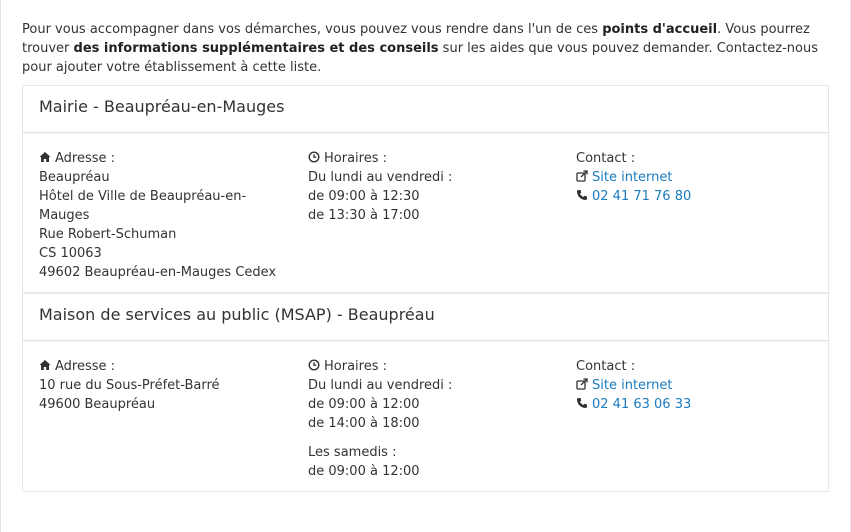  Describe the element at coordinates (694, 419) in the screenshot. I see `contact-column: Contact : Site internet 02 41 63 06 33` at that location.